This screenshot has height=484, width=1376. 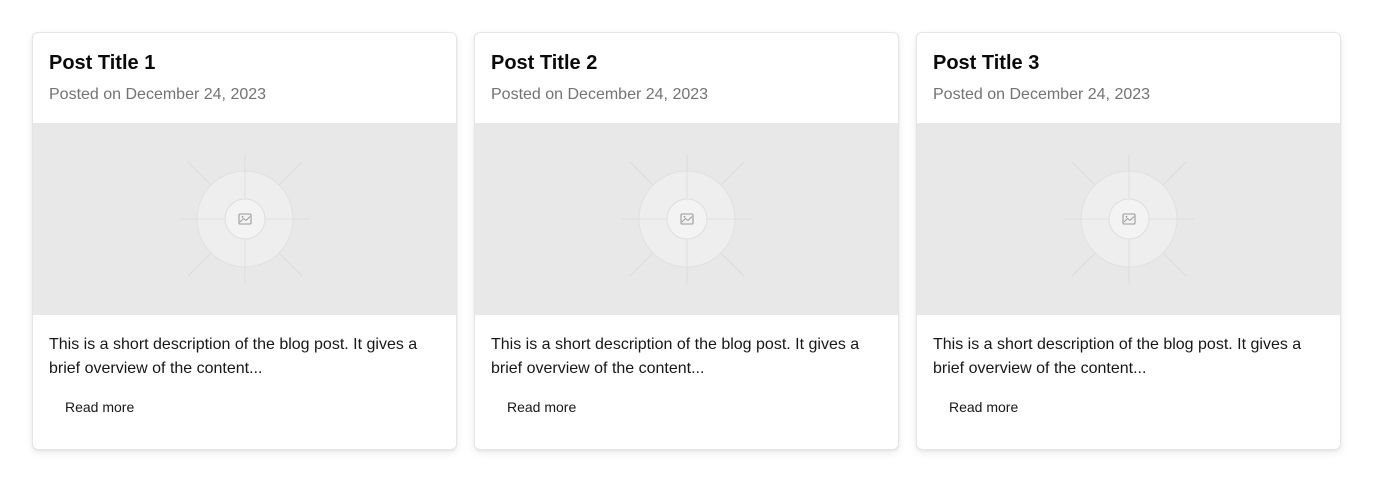 What do you see at coordinates (986, 63) in the screenshot?
I see `post-title: Post Title 3` at bounding box center [986, 63].